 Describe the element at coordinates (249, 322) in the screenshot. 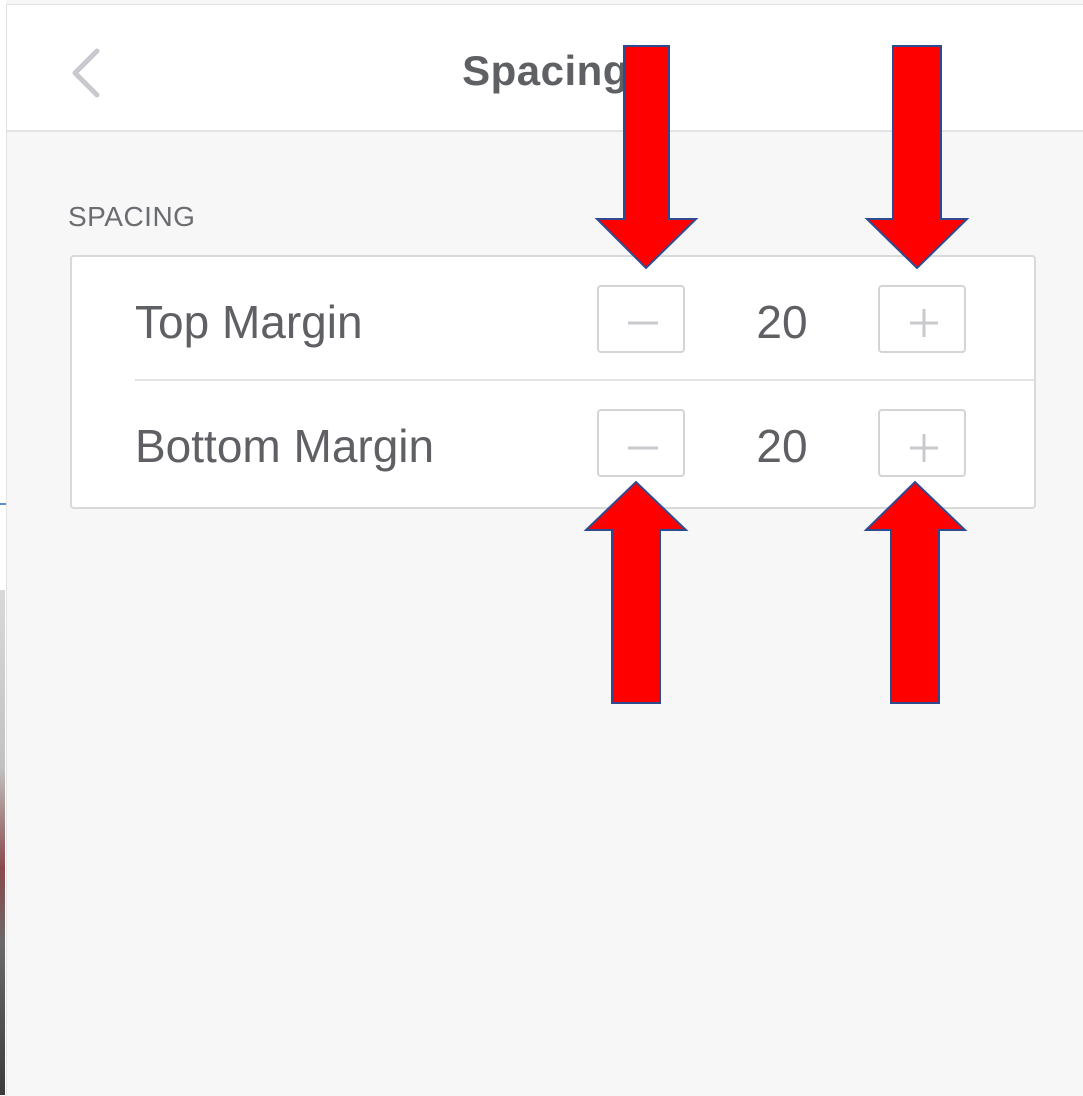

I see `top-margin-label: Top Margin` at that location.